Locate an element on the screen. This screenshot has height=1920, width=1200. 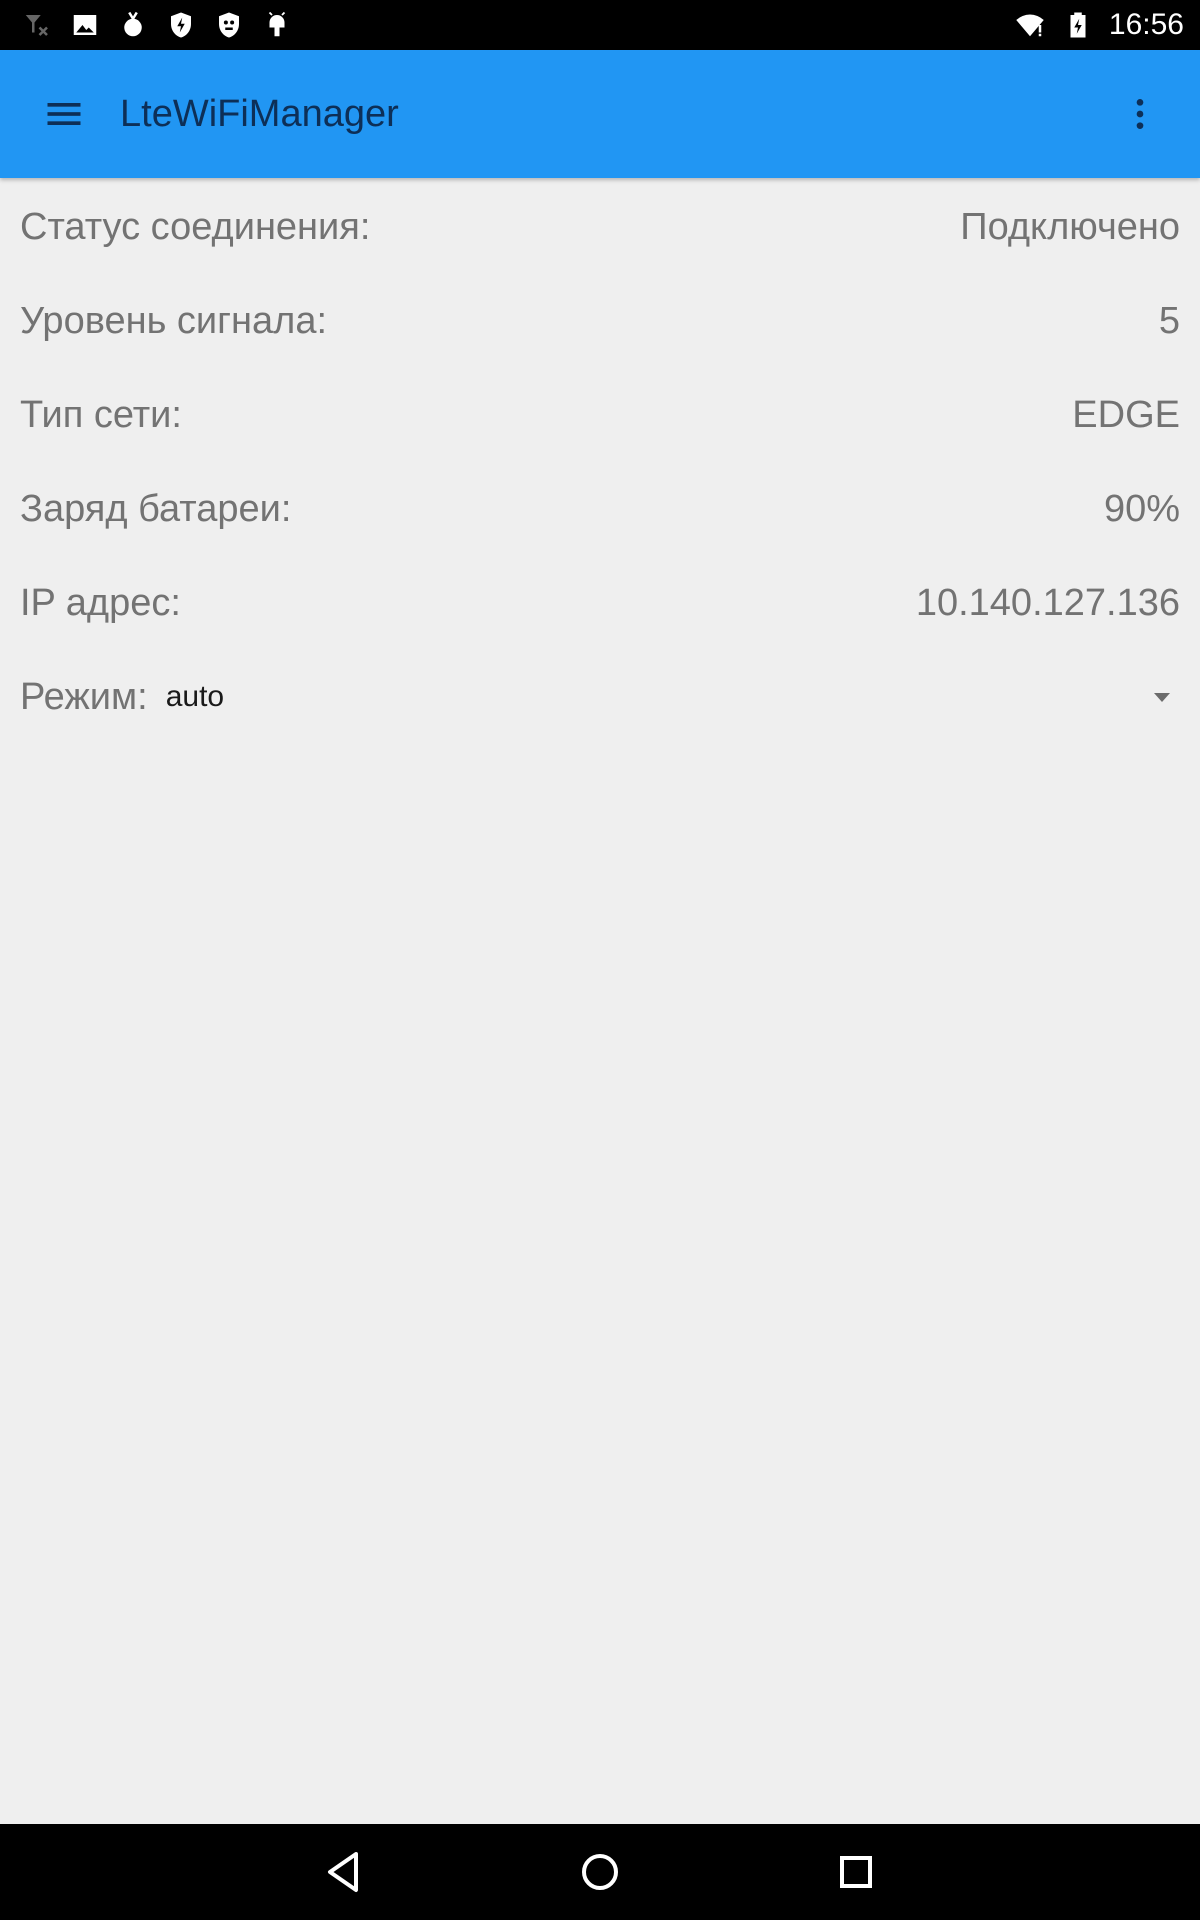
skull-shield-icon is located at coordinates (229, 25).